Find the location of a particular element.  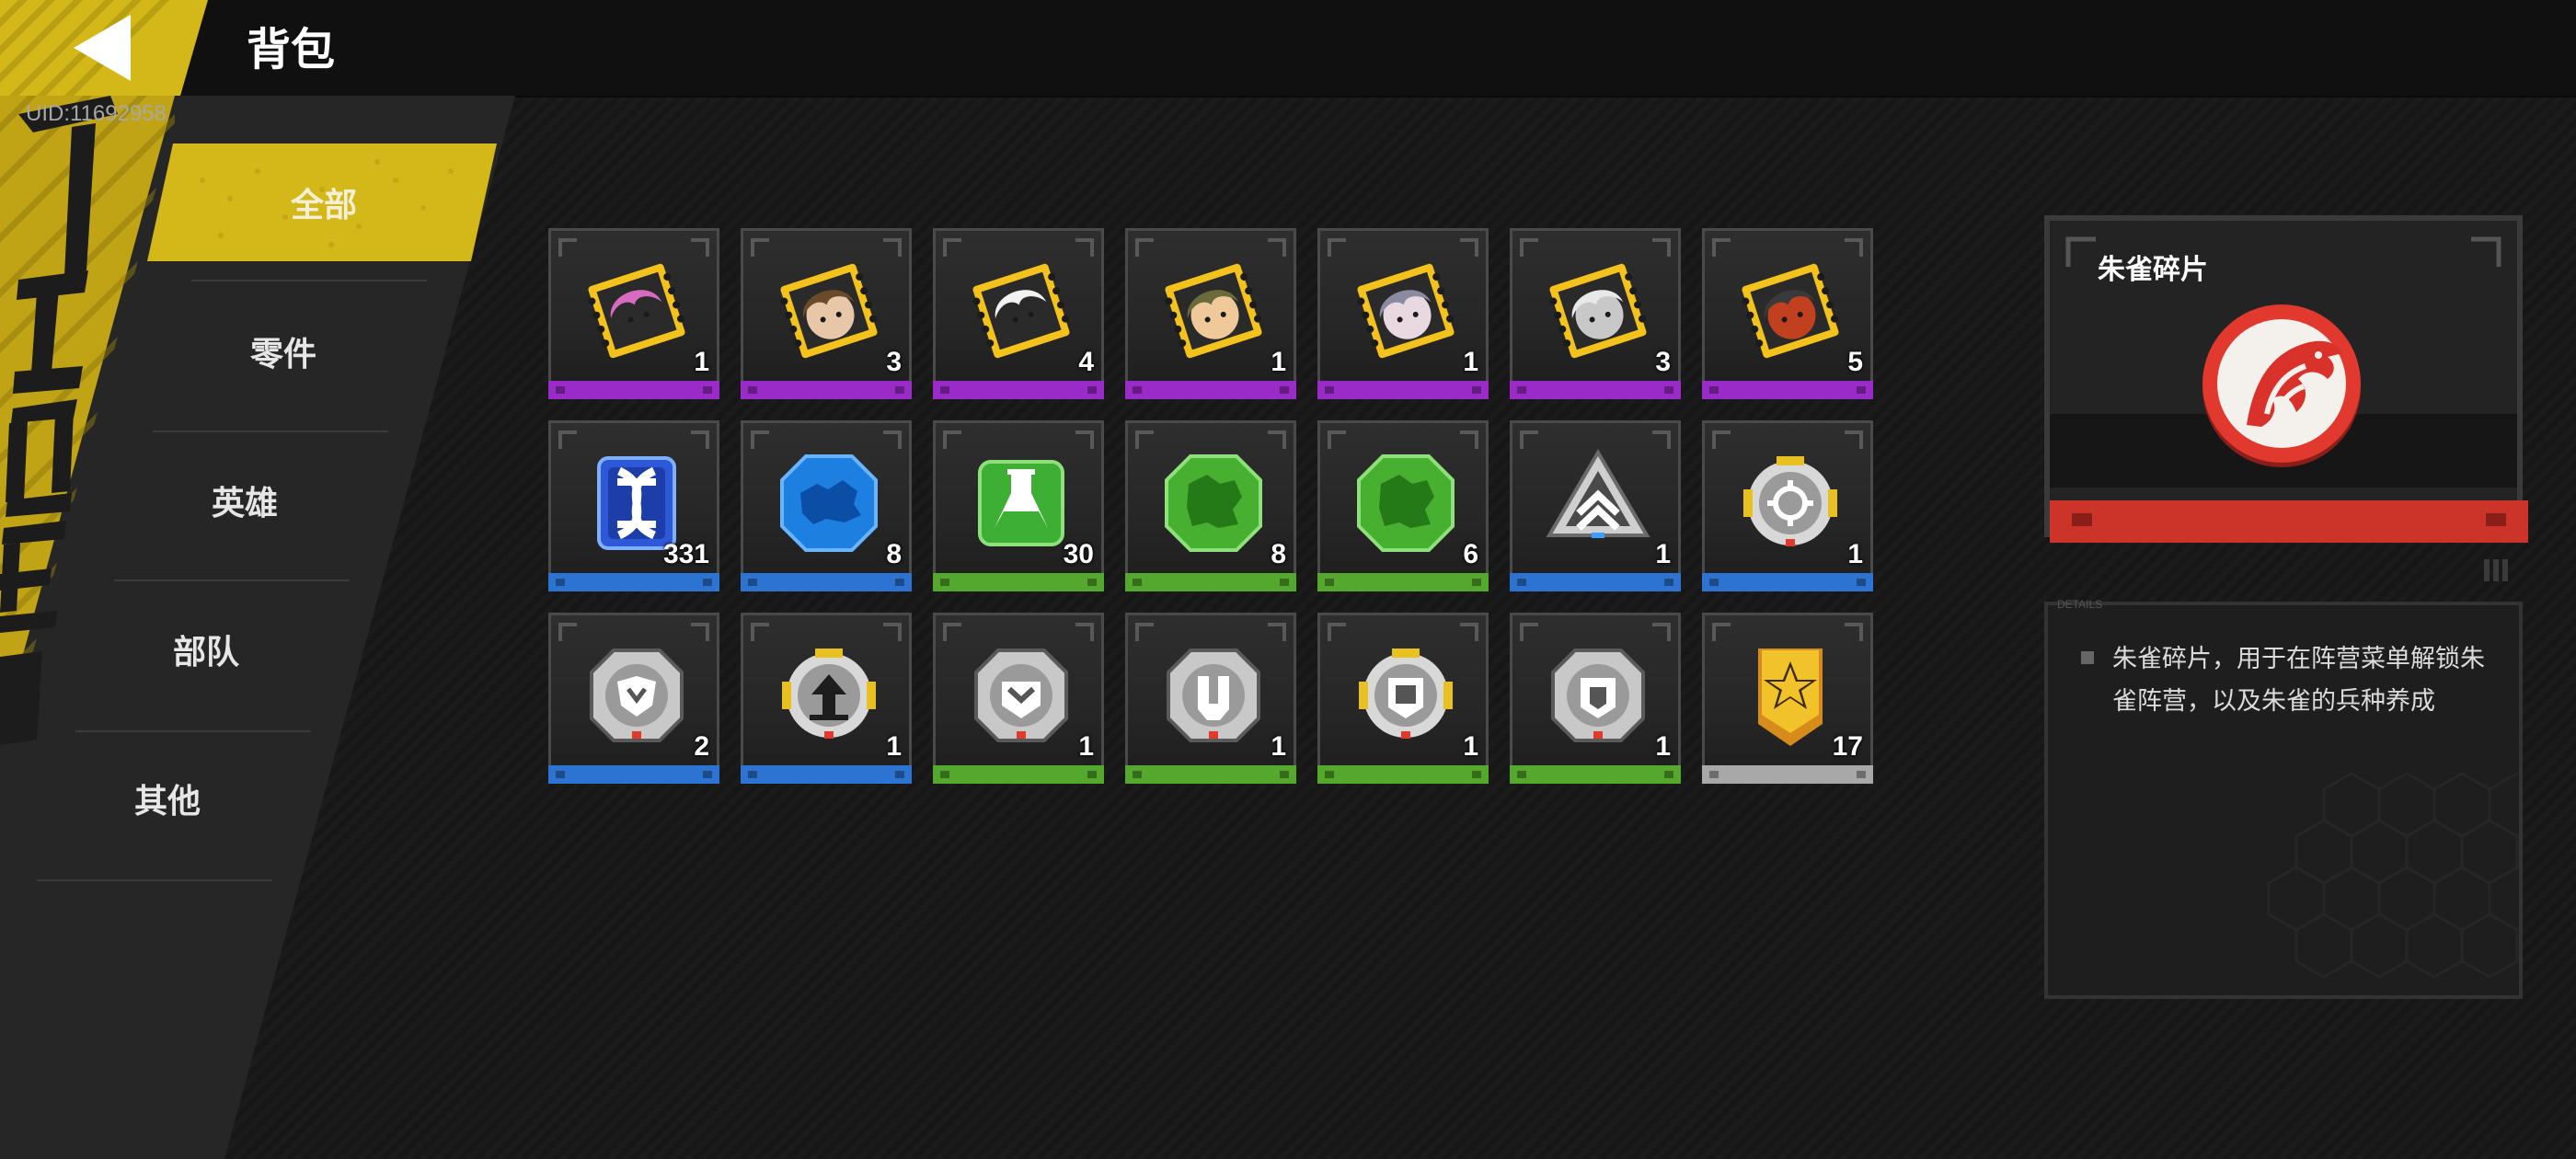

item-count: 331 is located at coordinates (685, 554).